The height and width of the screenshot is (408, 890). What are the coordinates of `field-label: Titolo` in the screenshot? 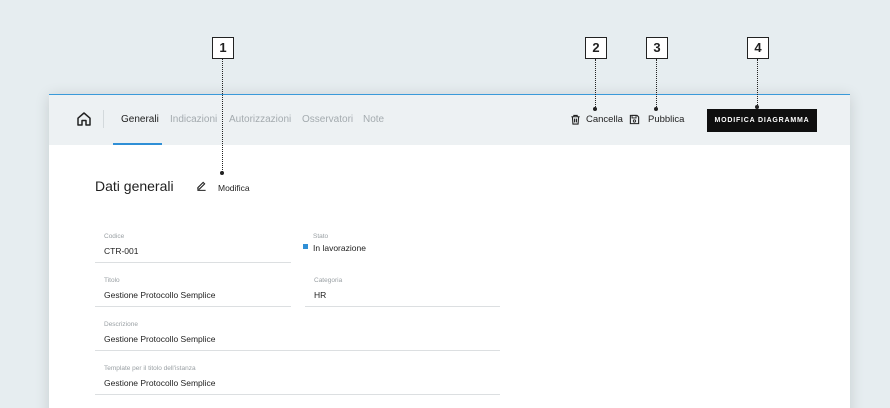 It's located at (112, 280).